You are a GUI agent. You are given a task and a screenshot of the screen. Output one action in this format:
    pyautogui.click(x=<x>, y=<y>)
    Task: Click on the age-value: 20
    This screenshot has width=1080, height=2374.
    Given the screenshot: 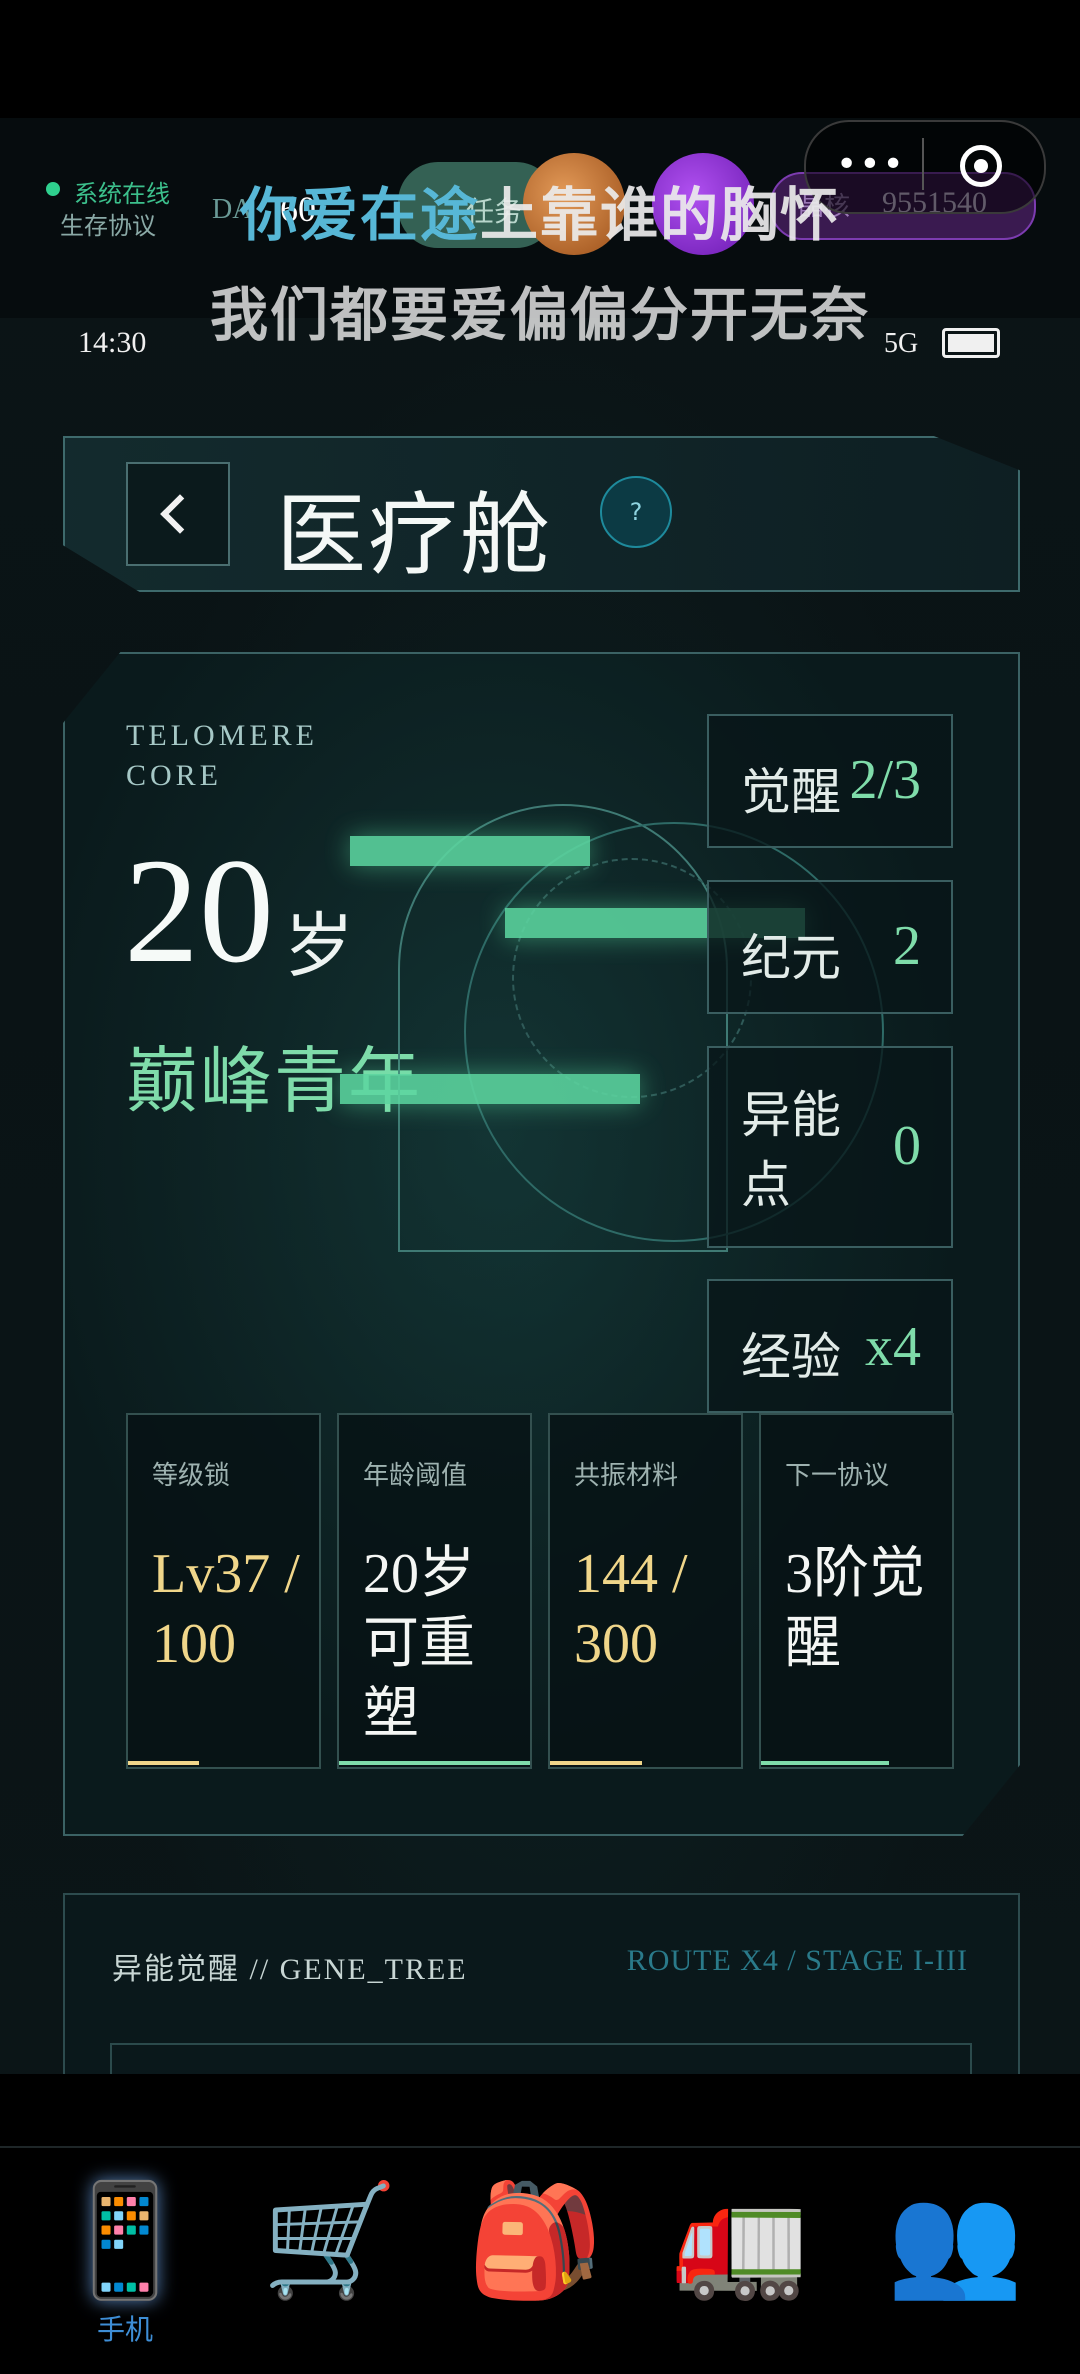 What is the action you would take?
    pyautogui.click(x=199, y=911)
    